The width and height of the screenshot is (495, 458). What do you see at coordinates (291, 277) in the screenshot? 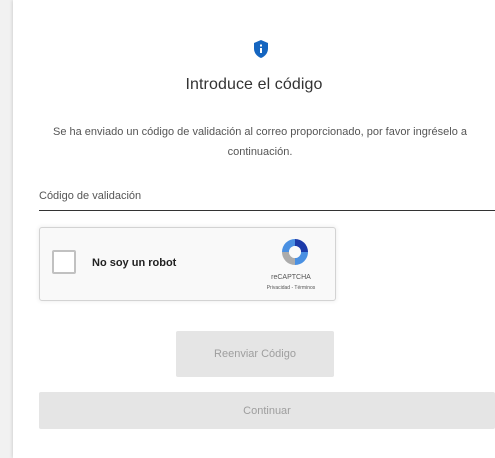
I see `recaptcha-brand: reCAPTCHA` at bounding box center [291, 277].